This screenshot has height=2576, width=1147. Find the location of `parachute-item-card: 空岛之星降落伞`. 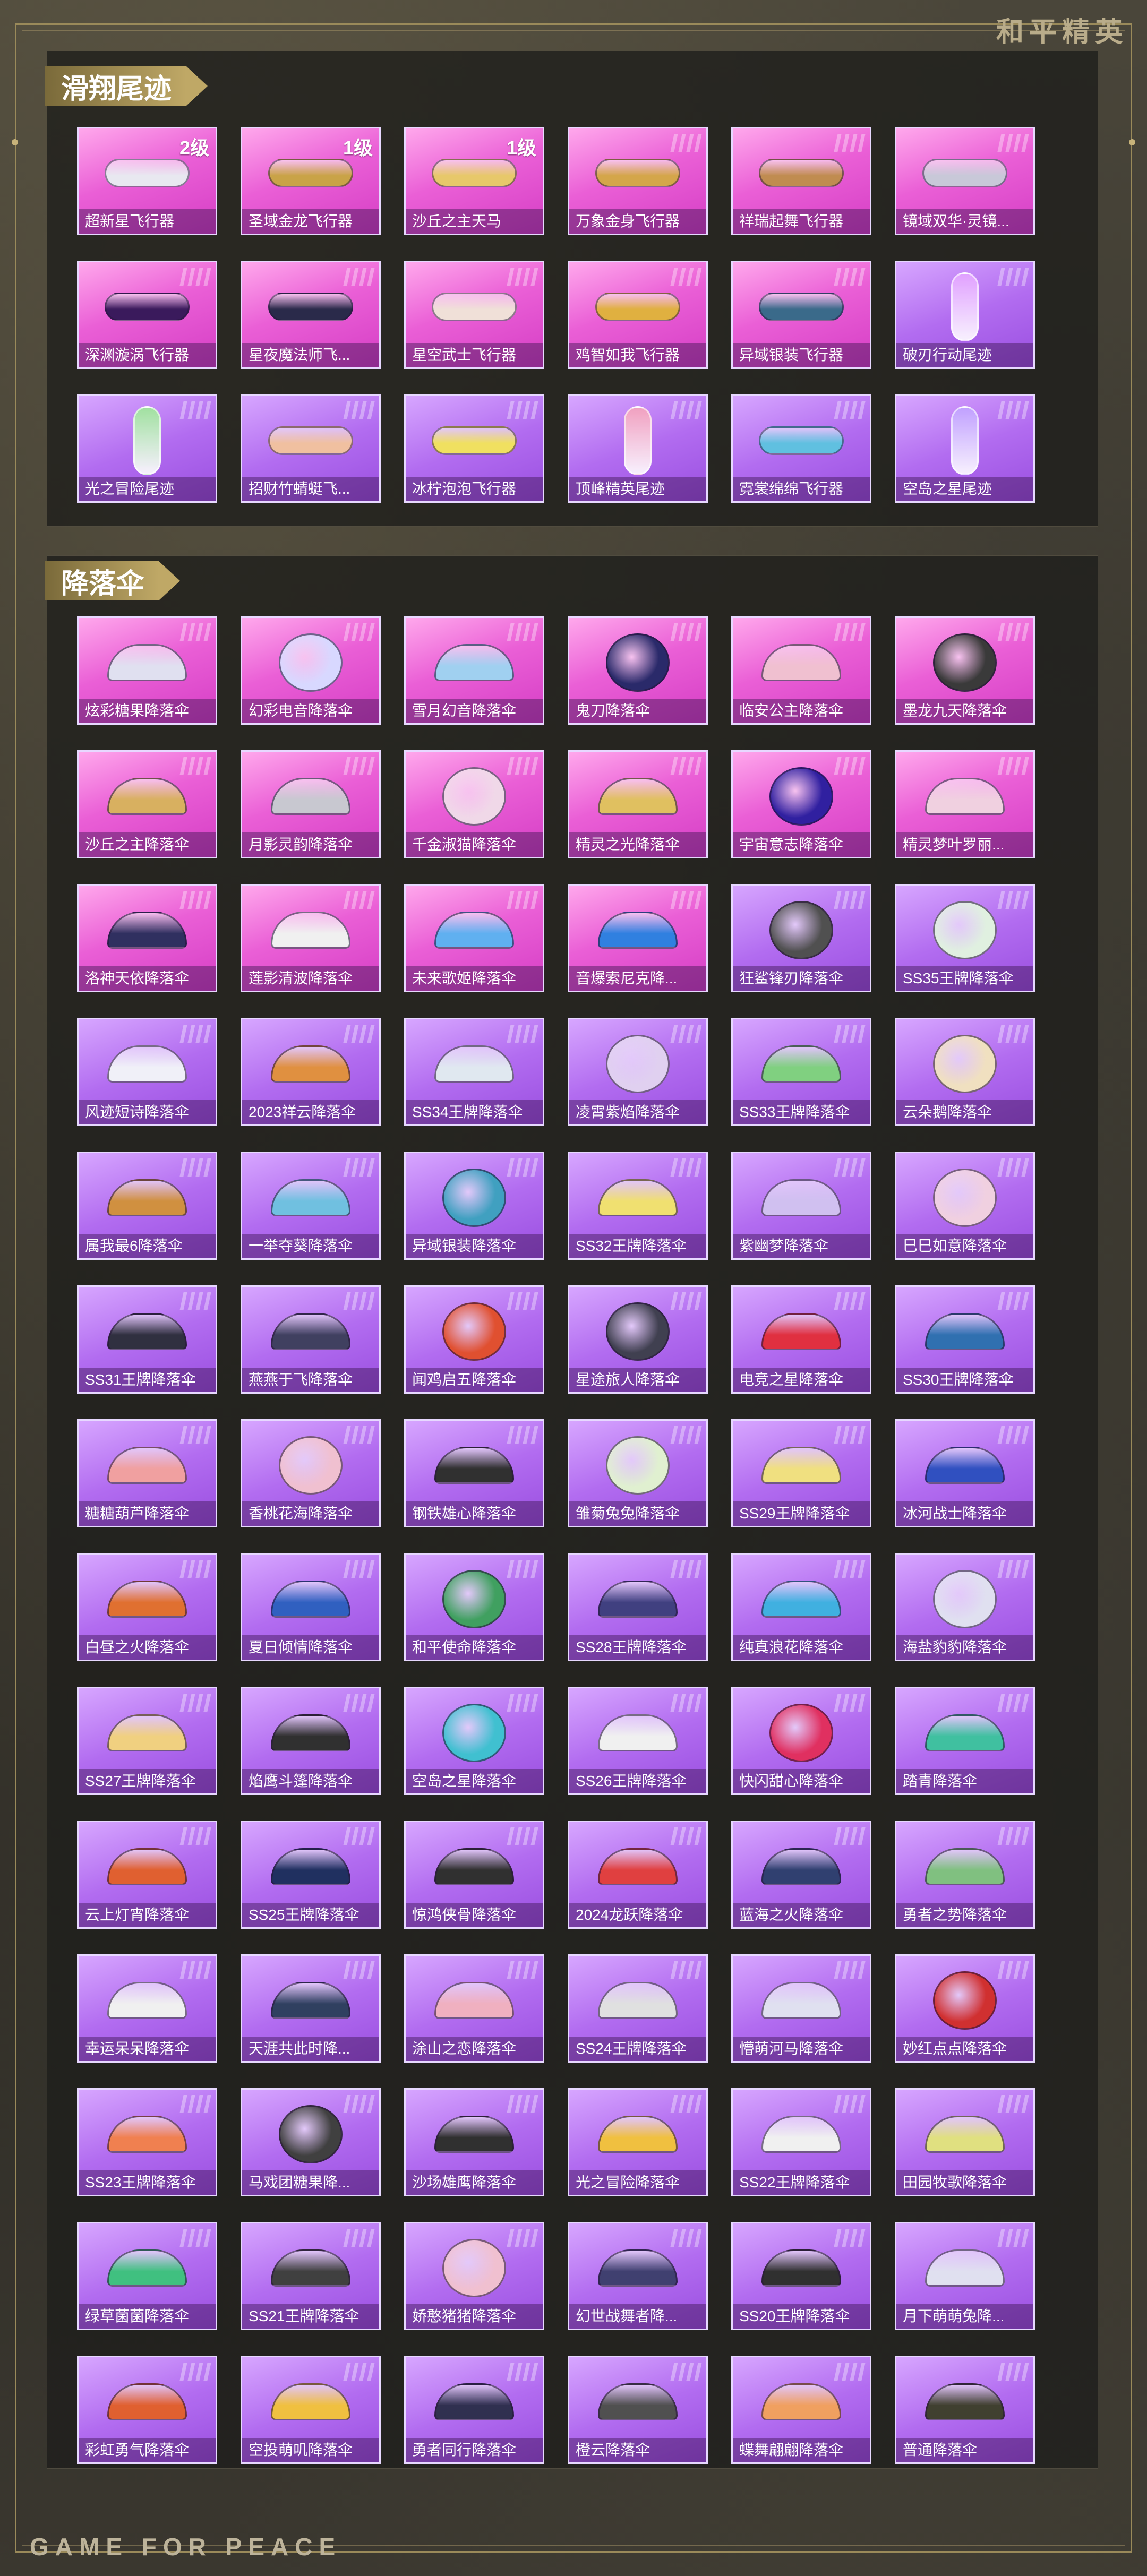

parachute-item-card: 空岛之星降落伞 is located at coordinates (474, 1741).